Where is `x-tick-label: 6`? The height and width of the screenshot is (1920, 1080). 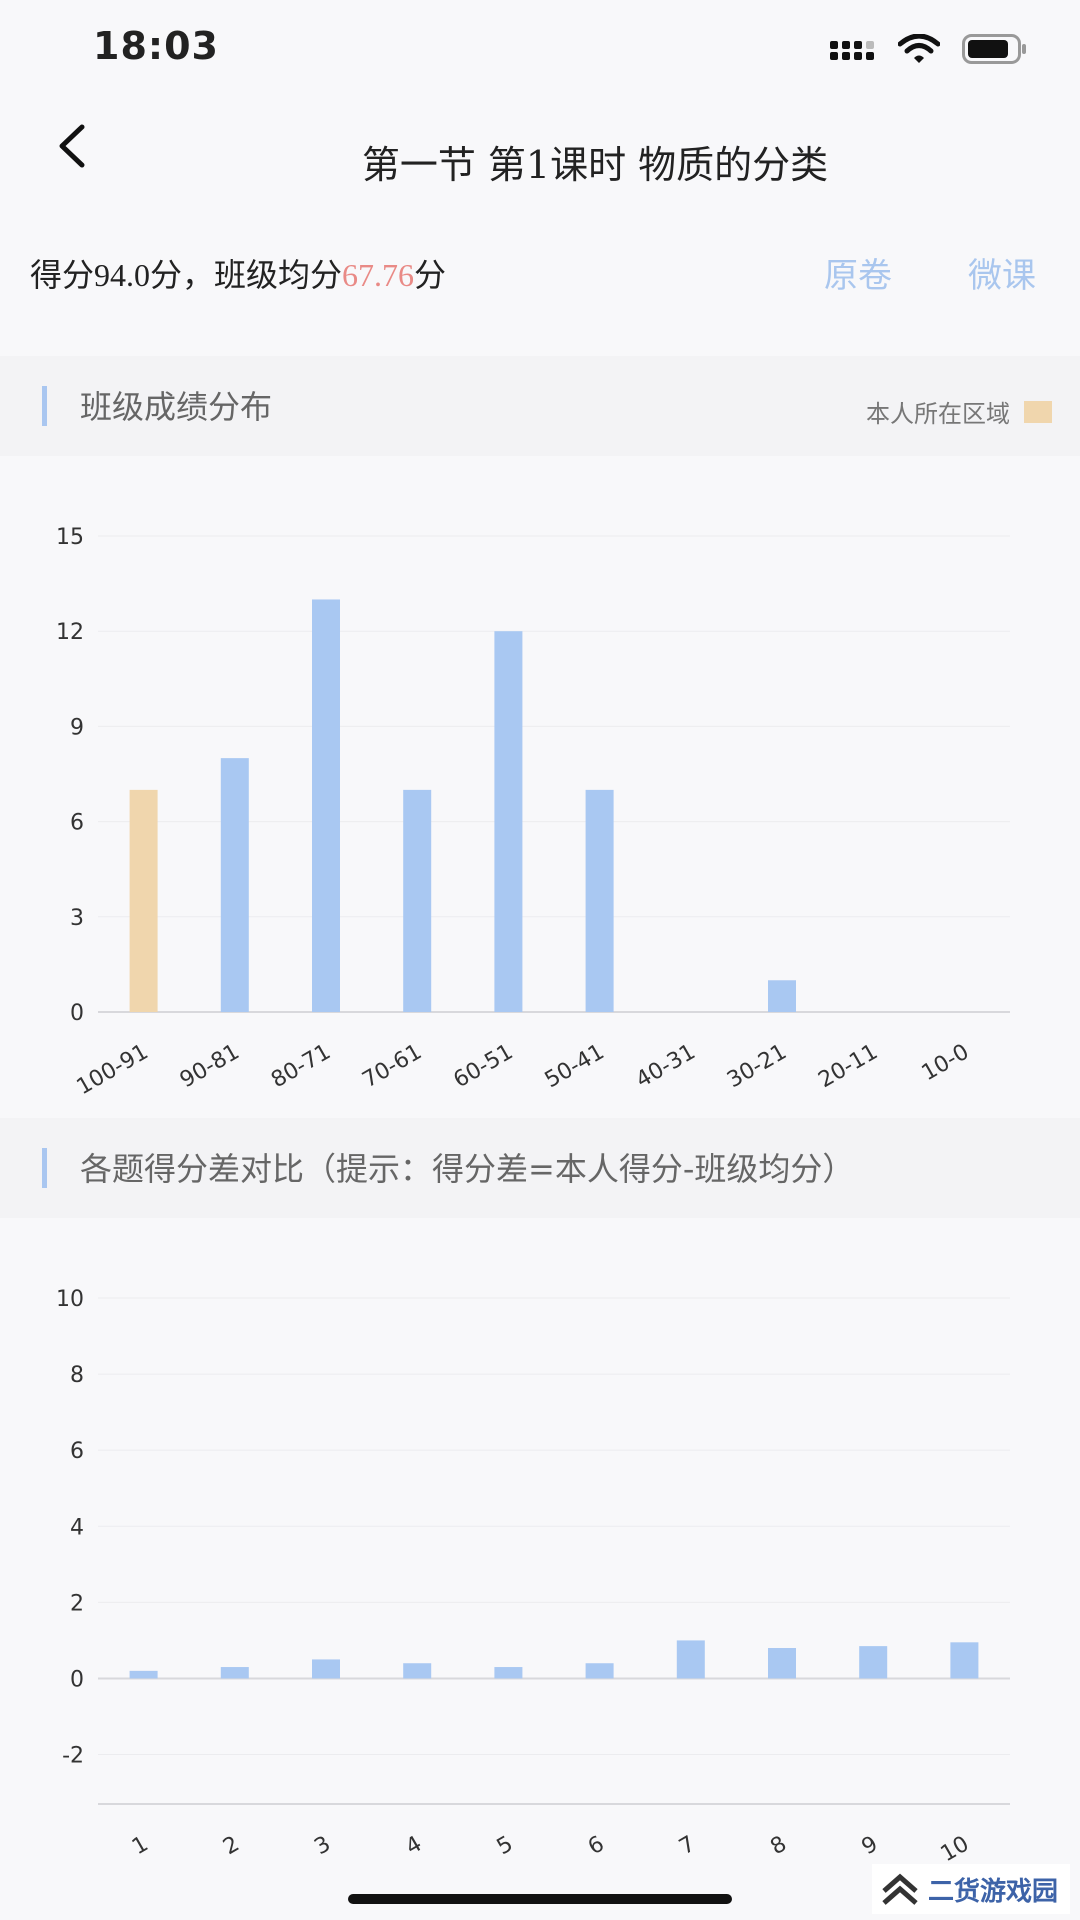
x-tick-label: 6 is located at coordinates (596, 1846).